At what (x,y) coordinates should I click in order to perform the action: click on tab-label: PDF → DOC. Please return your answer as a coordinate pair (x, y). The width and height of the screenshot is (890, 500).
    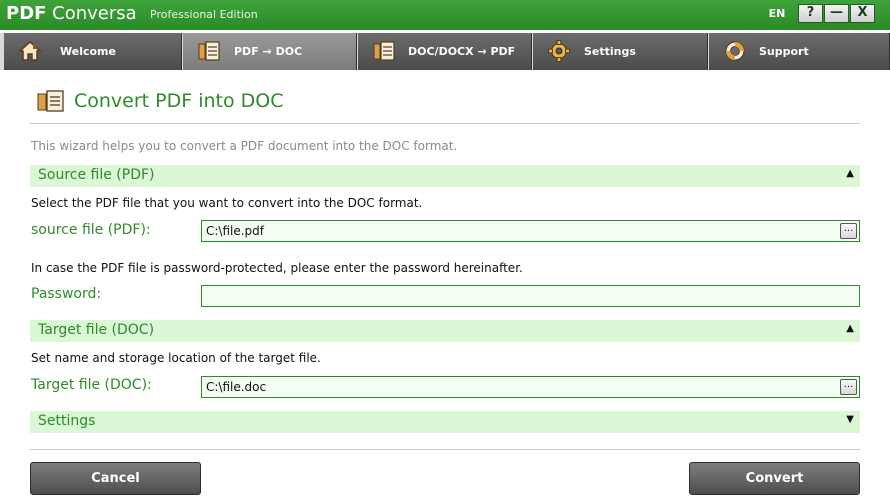
    Looking at the image, I should click on (268, 51).